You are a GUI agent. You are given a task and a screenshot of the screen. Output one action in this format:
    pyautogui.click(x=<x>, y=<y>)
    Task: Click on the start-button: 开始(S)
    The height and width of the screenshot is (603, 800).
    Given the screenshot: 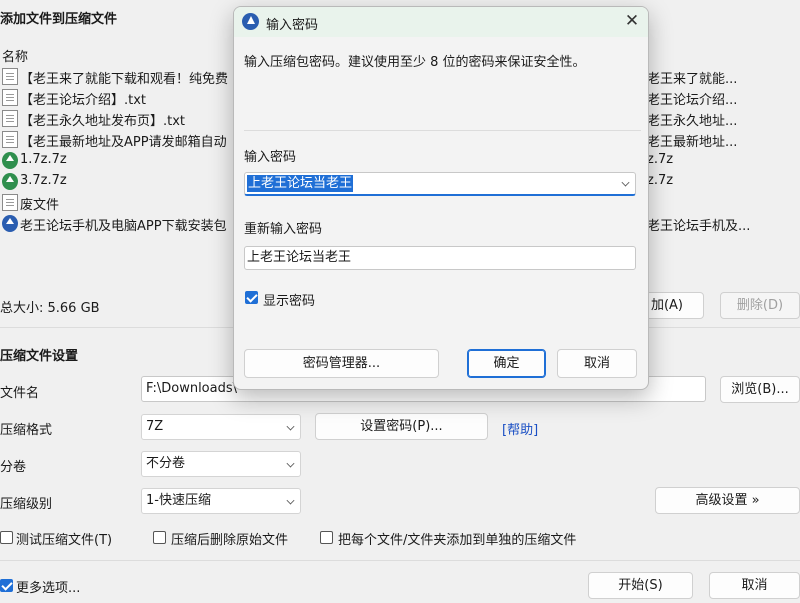 What is the action you would take?
    pyautogui.click(x=640, y=585)
    